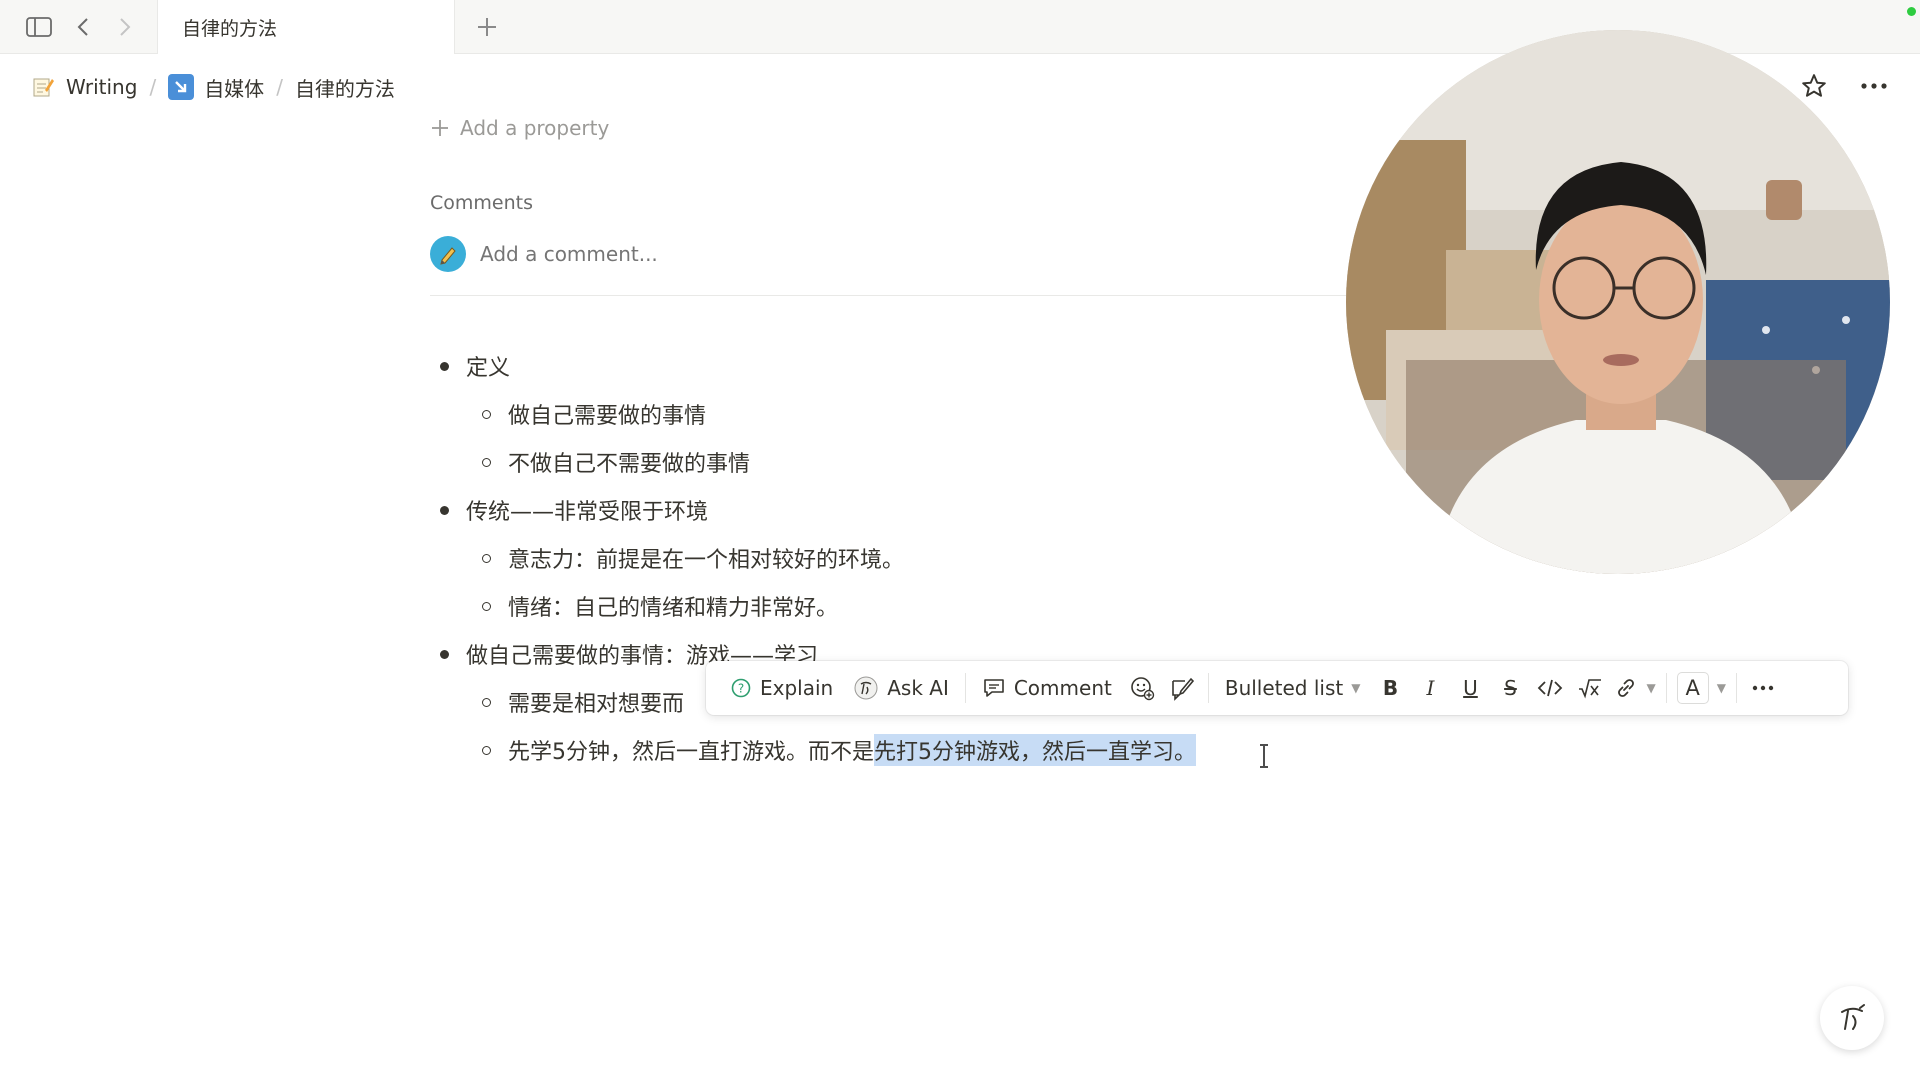 The width and height of the screenshot is (1920, 1080). What do you see at coordinates (1264, 756) in the screenshot?
I see `text-cursor-icon` at bounding box center [1264, 756].